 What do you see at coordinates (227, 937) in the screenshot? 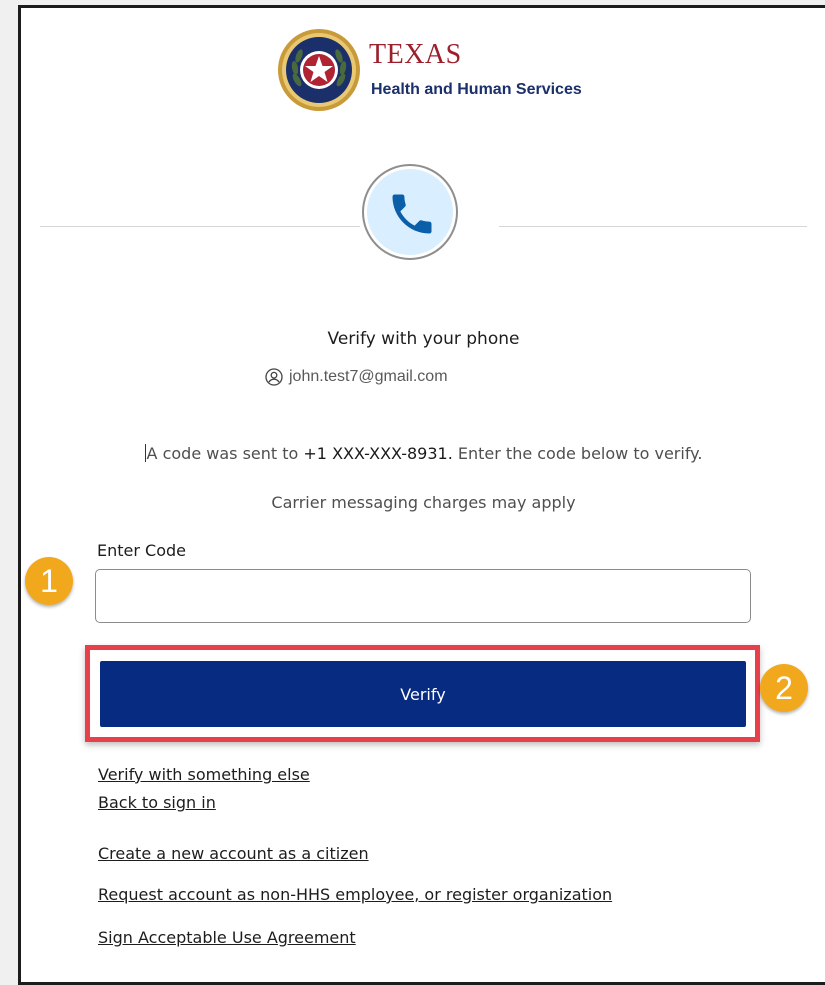
I see `sign-agreement-link: Sign Acceptable Use Agreement` at bounding box center [227, 937].